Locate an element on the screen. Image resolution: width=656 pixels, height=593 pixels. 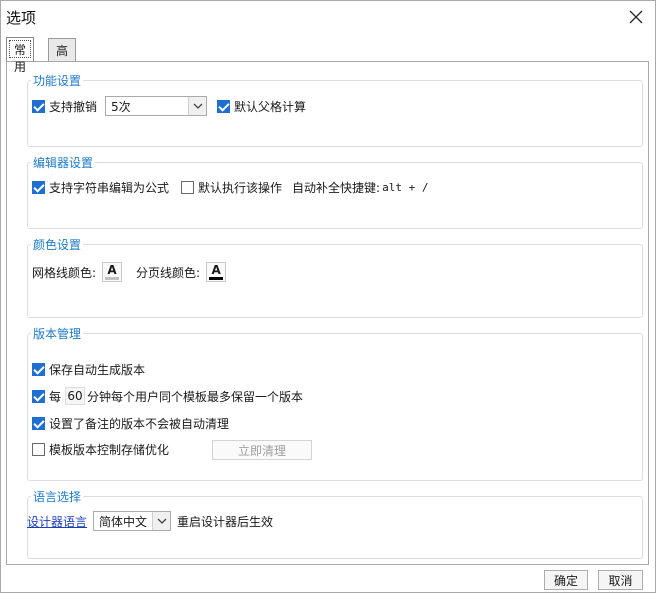
color-settings-row: 网格线颜色: A 分页线颜色: A is located at coordinates (129, 272).